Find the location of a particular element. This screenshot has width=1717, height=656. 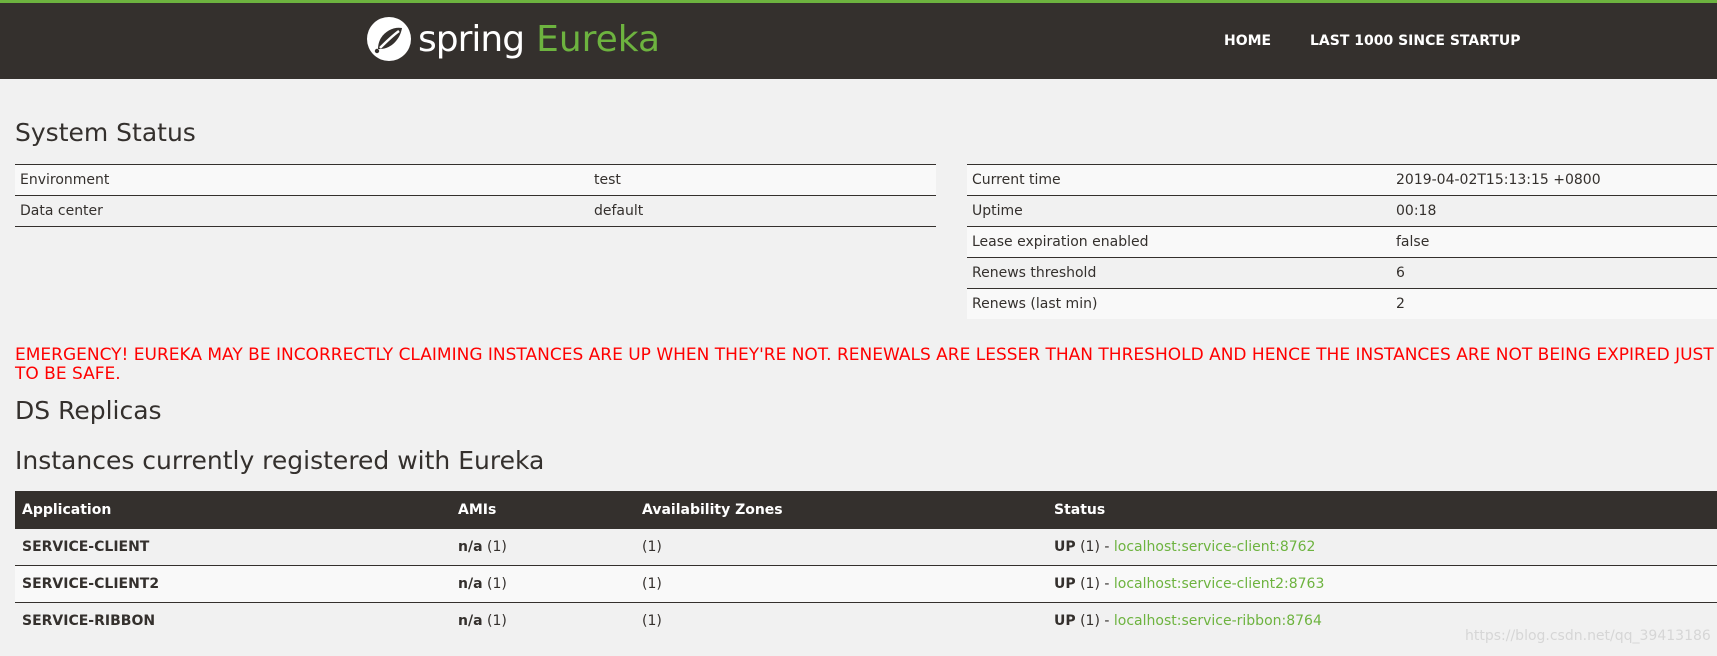

system-status-heading: System Status is located at coordinates (105, 132).